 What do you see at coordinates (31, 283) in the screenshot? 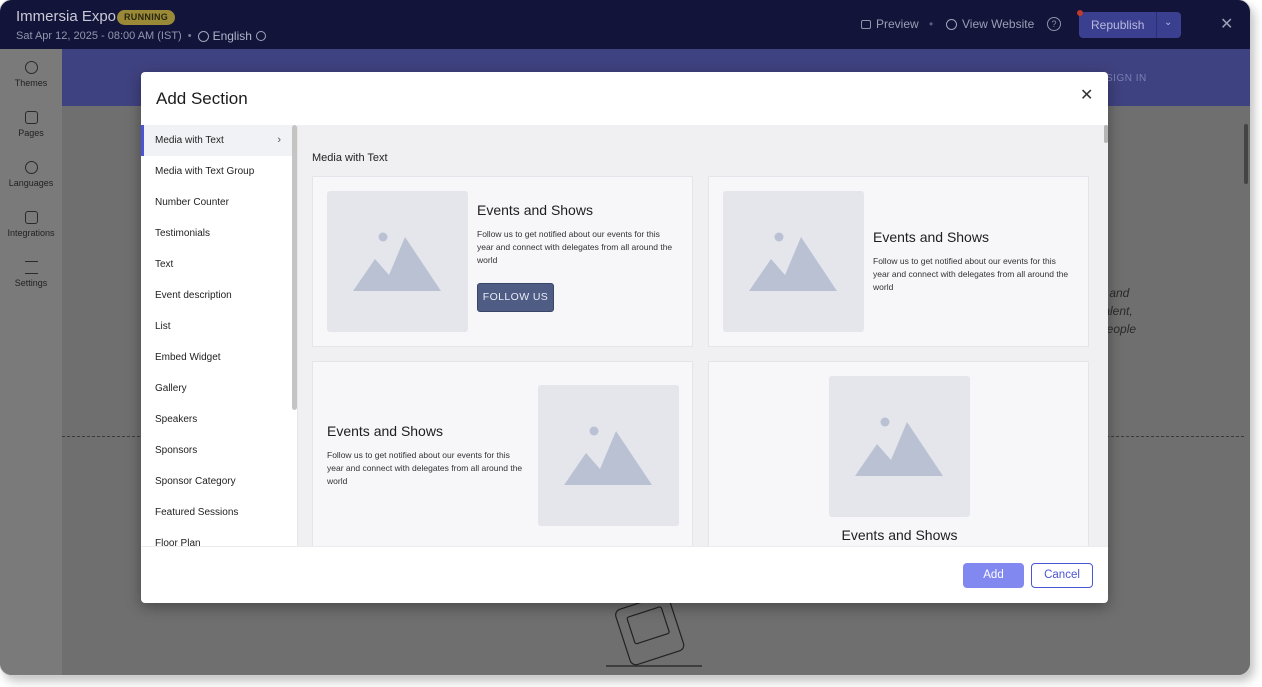
I see `sidebar-item-label: Settings` at bounding box center [31, 283].